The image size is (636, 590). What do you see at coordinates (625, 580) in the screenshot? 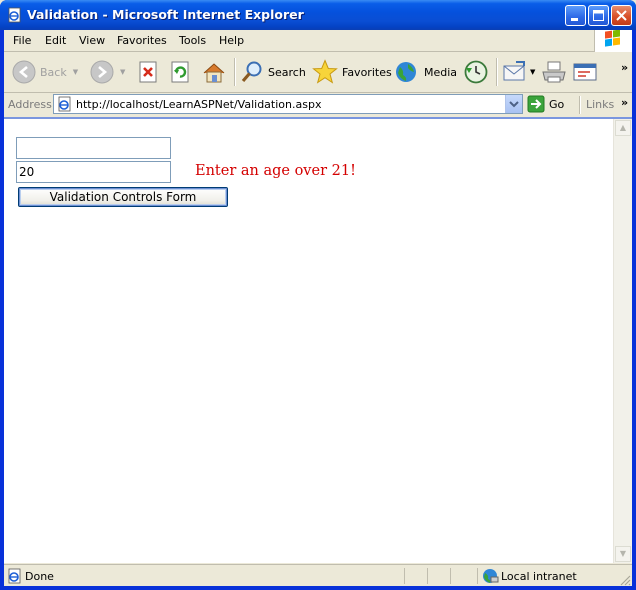
I see `resize-grip-icon` at bounding box center [625, 580].